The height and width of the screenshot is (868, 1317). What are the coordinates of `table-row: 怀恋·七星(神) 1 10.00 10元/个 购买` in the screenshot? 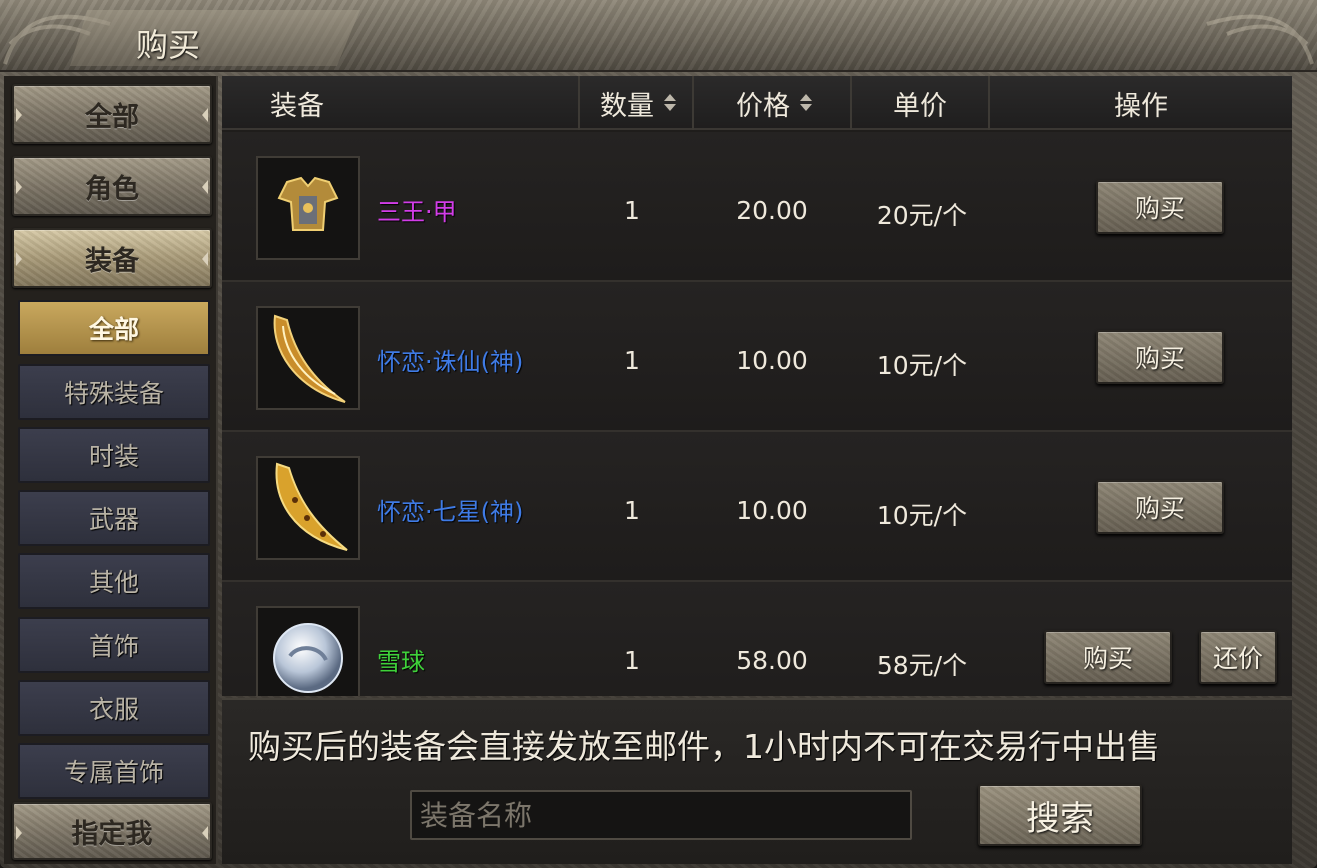 It's located at (757, 507).